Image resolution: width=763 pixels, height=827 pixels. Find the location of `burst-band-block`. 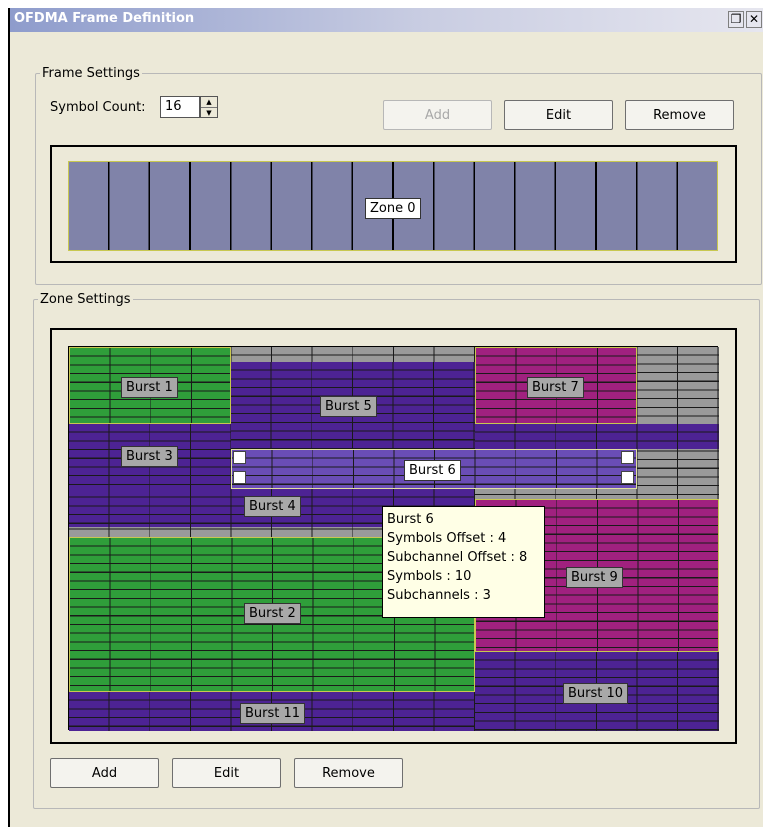

burst-band-block is located at coordinates (597, 436).